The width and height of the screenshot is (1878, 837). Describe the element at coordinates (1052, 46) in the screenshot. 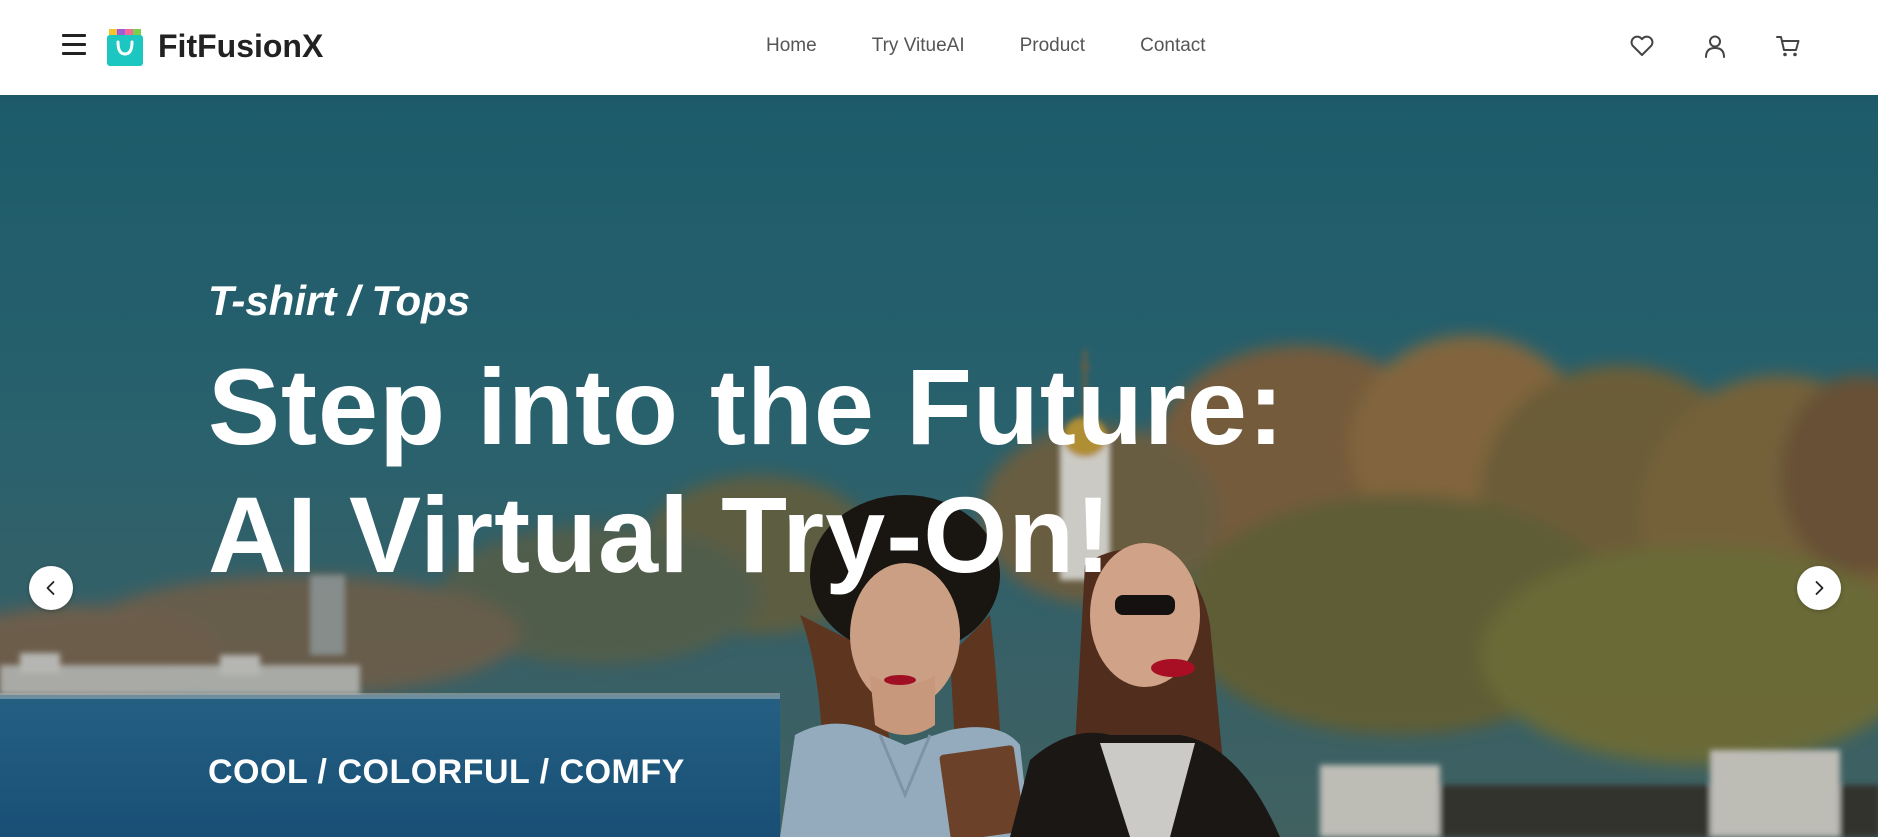

I see `nav-product: Product` at that location.